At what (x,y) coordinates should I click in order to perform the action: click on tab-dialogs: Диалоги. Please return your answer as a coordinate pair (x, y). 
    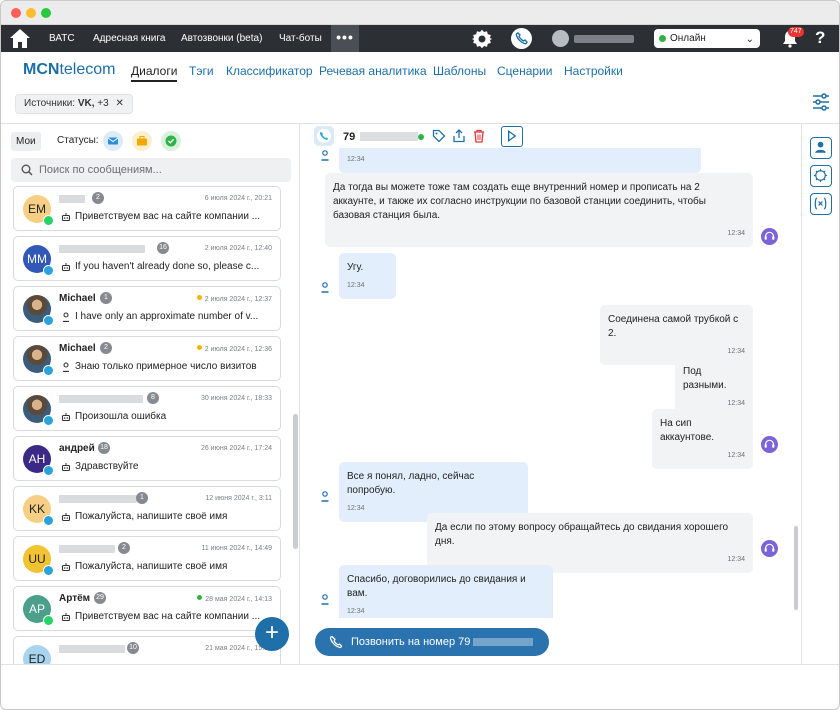
    Looking at the image, I should click on (154, 73).